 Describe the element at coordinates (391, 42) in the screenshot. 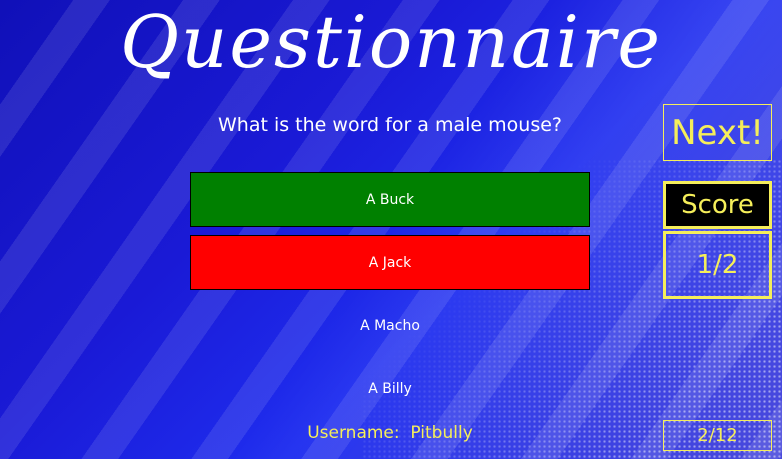

I see `page-title: Questionnaire` at that location.